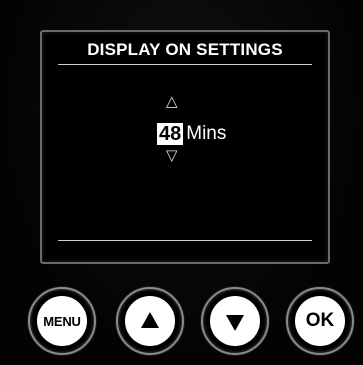  What do you see at coordinates (170, 134) in the screenshot?
I see `selected-value: 48` at bounding box center [170, 134].